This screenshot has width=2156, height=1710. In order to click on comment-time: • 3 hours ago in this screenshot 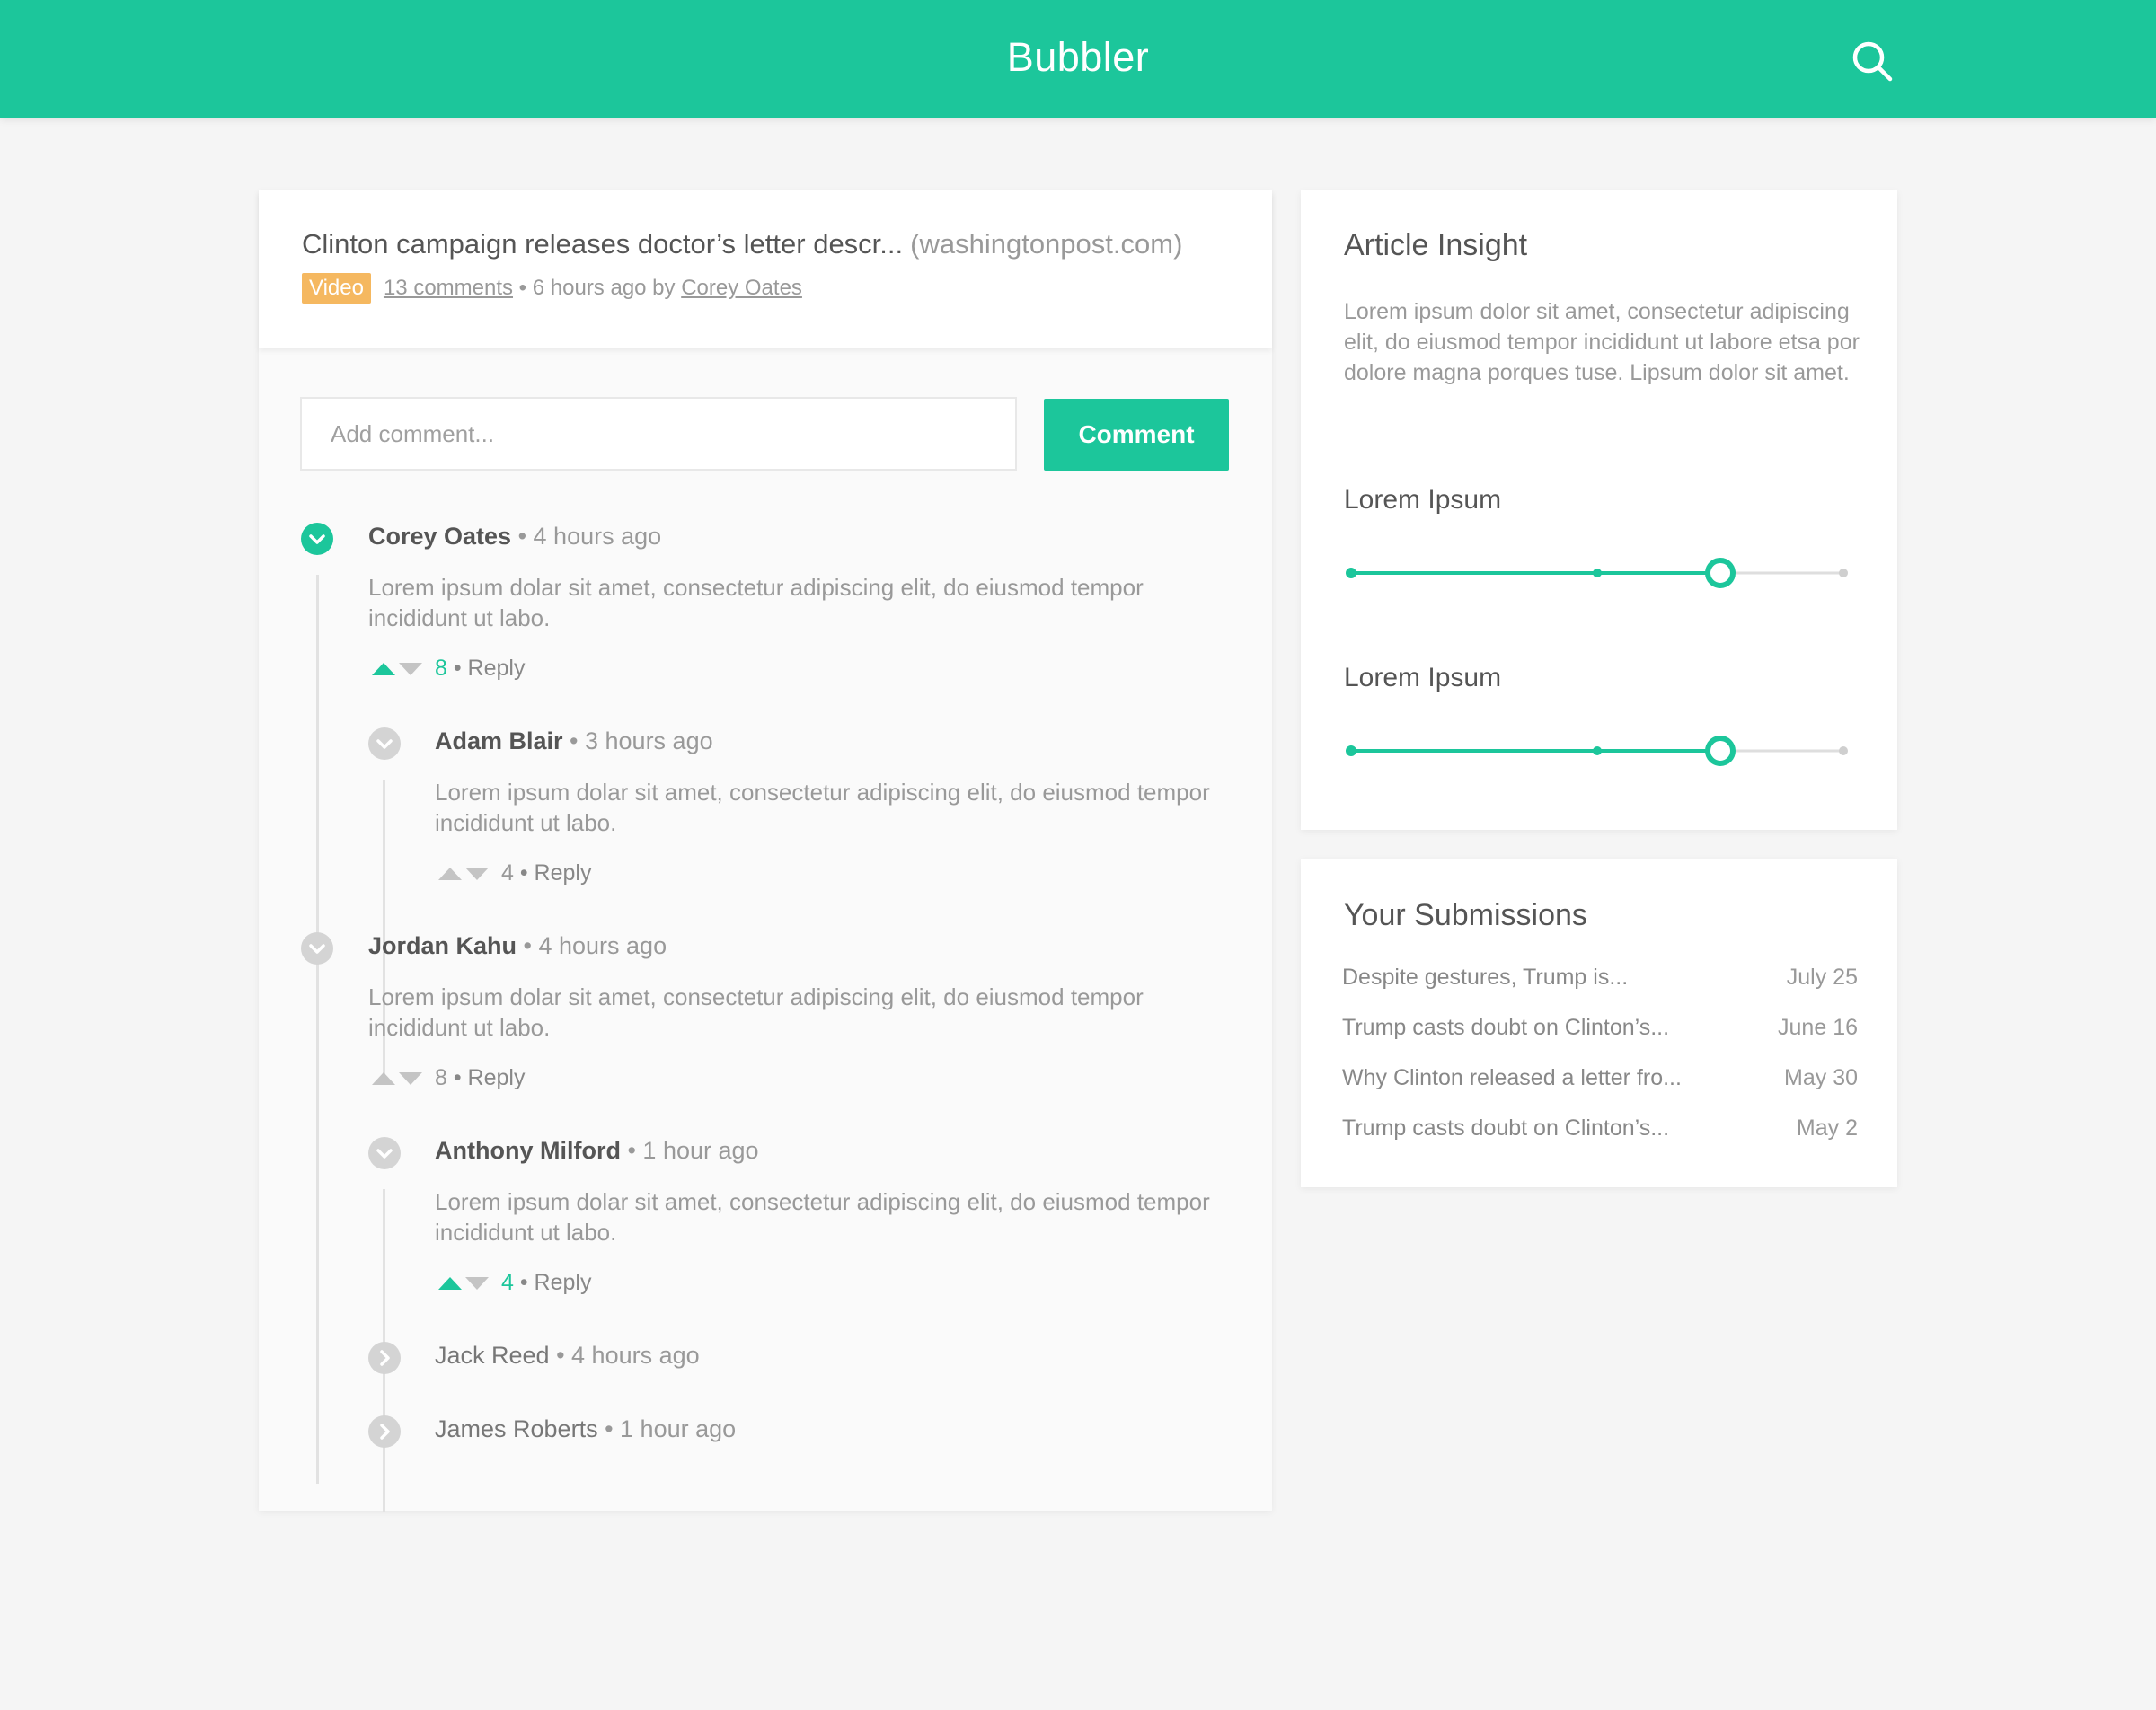, I will do `click(637, 740)`.